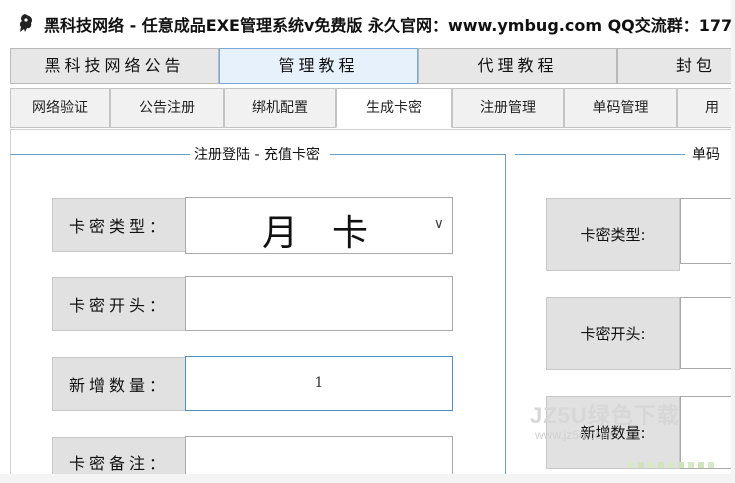 The height and width of the screenshot is (483, 735). Describe the element at coordinates (114, 66) in the screenshot. I see `tab-announcement: 黑科技网络公告` at that location.